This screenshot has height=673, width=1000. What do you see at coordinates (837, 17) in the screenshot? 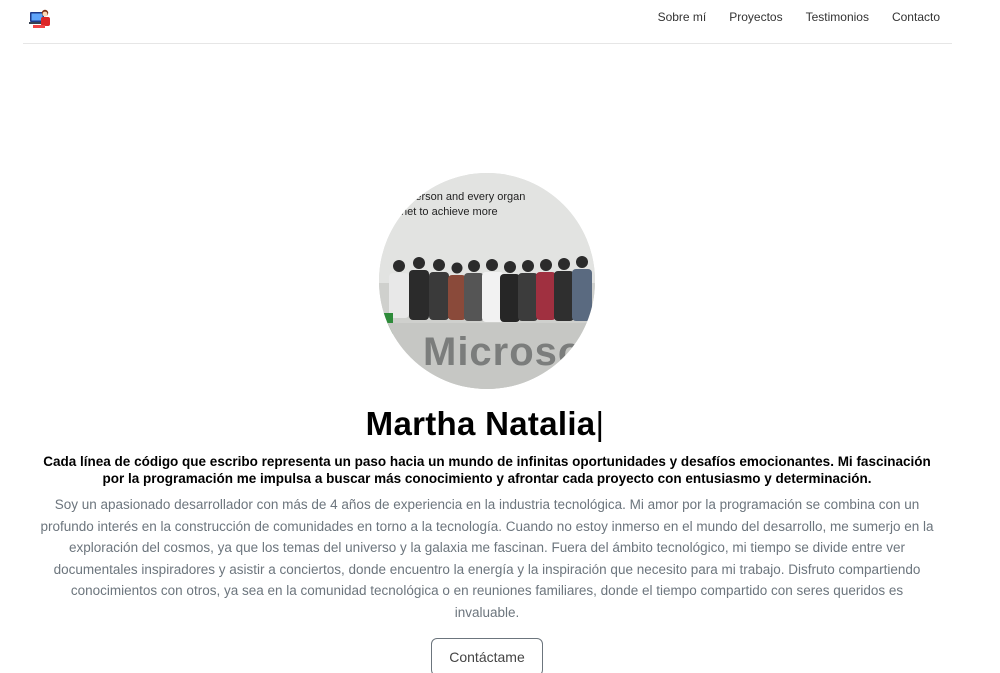
I see `nav-link-testimonios: Testimonios` at bounding box center [837, 17].